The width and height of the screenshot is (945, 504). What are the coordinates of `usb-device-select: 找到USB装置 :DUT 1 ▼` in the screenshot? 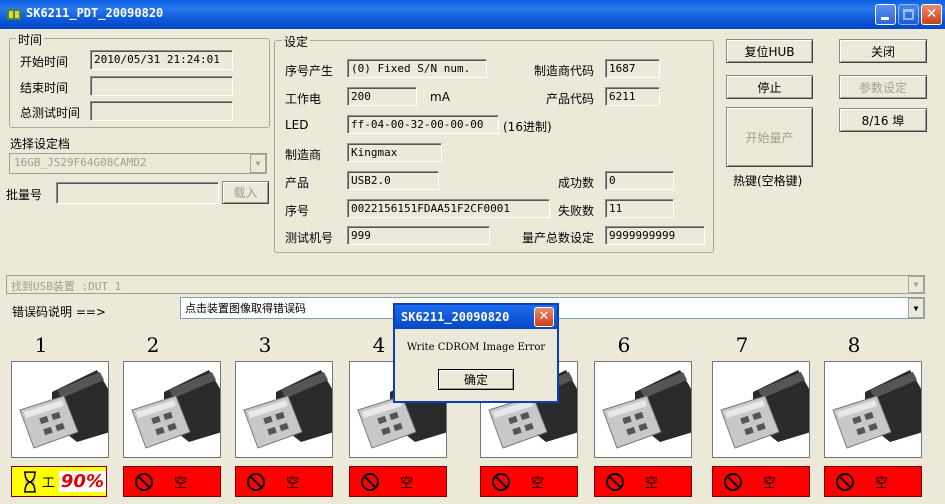 It's located at (465, 284).